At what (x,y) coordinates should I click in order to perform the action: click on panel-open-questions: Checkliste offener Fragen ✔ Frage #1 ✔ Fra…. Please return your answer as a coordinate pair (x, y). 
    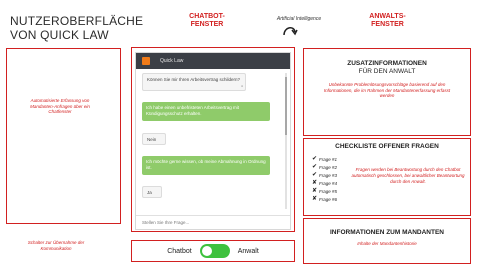
    Looking at the image, I should click on (387, 177).